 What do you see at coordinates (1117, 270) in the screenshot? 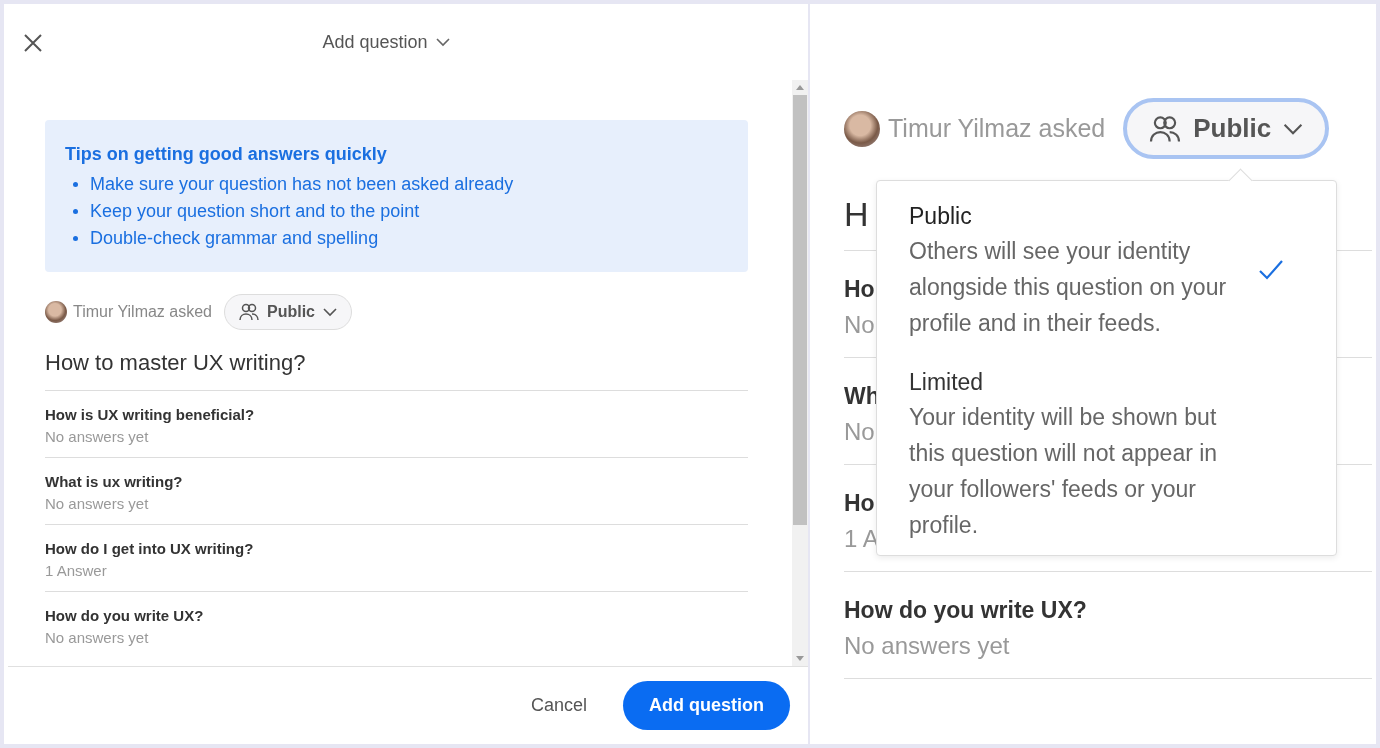
I see `privacy-option: Public Others will see your identity alongside this question on your profile and in their feeds.` at bounding box center [1117, 270].